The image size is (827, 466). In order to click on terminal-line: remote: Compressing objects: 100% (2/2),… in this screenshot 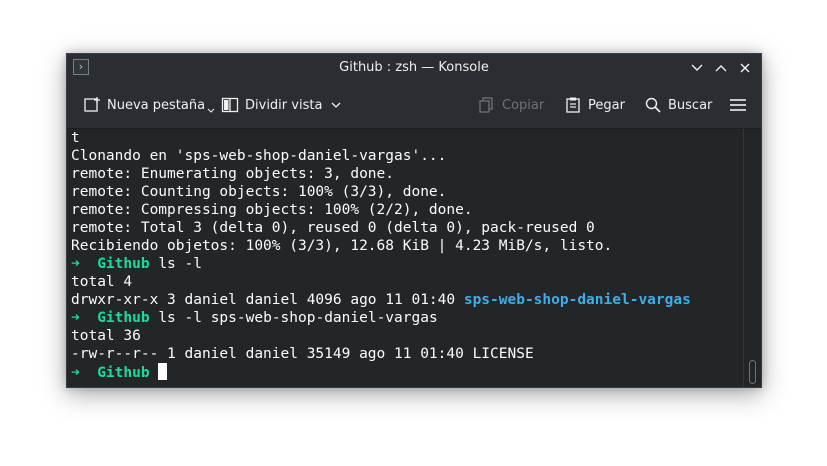, I will do `click(272, 210)`.